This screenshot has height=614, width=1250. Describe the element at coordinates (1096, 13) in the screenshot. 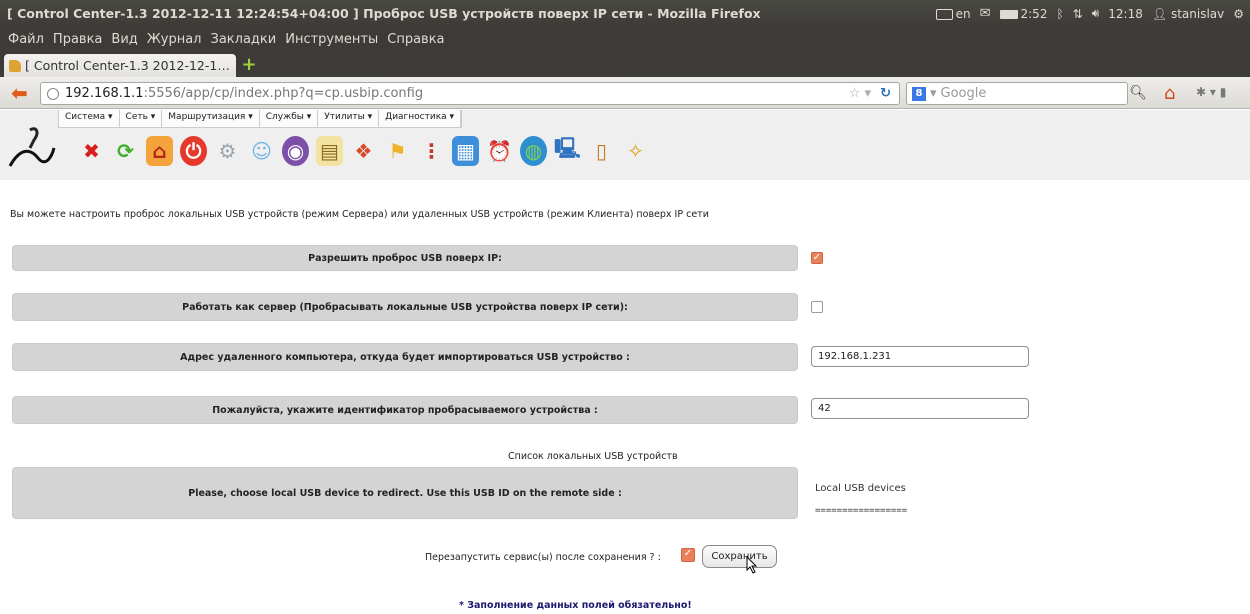

I see `volume-icon: 🔊︎` at that location.